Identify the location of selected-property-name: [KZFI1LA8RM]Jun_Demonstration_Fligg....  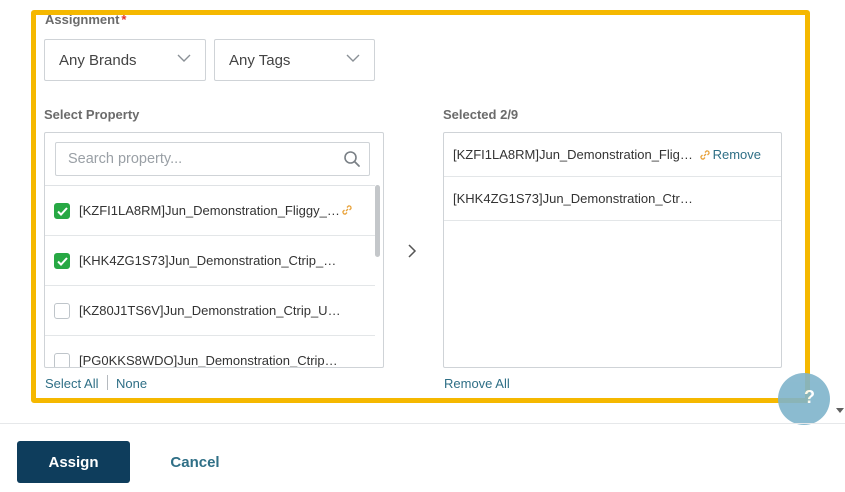
(573, 154).